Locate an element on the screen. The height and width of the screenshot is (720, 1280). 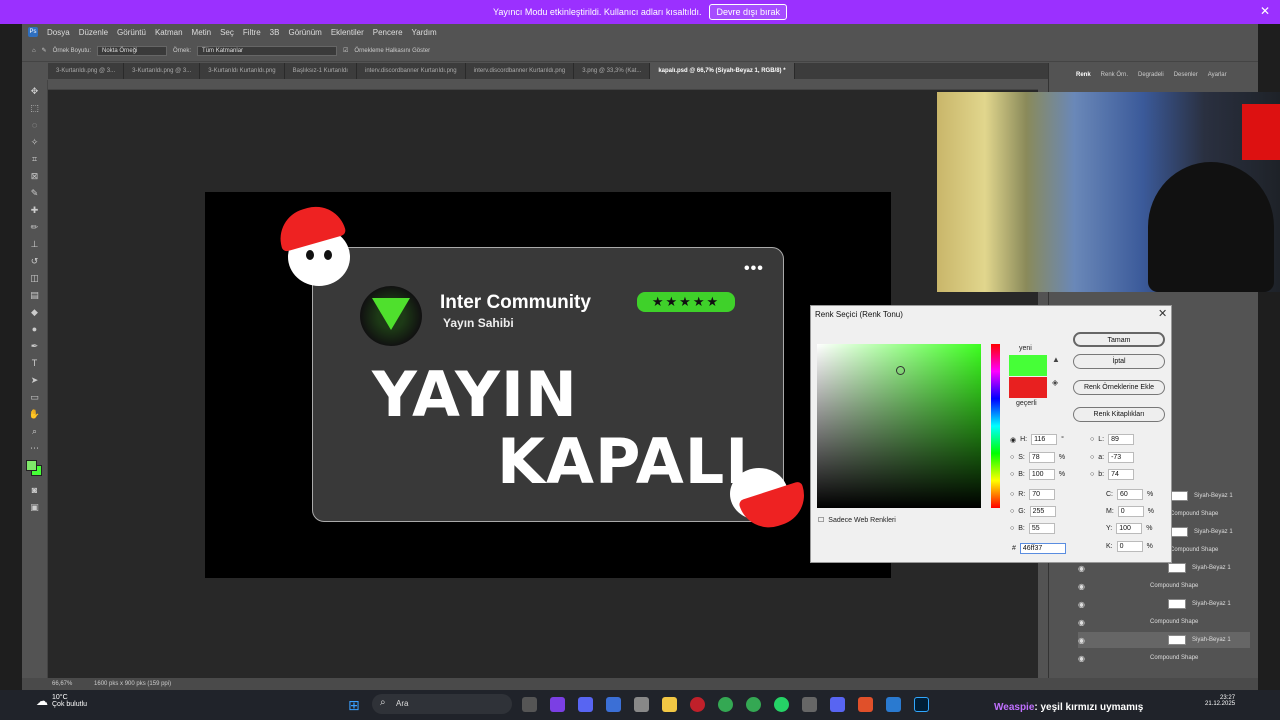
hue-slider is located at coordinates (995, 426).